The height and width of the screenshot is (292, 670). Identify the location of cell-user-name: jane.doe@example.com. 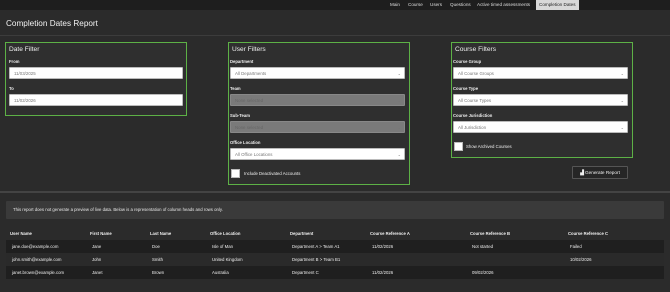
(35, 246).